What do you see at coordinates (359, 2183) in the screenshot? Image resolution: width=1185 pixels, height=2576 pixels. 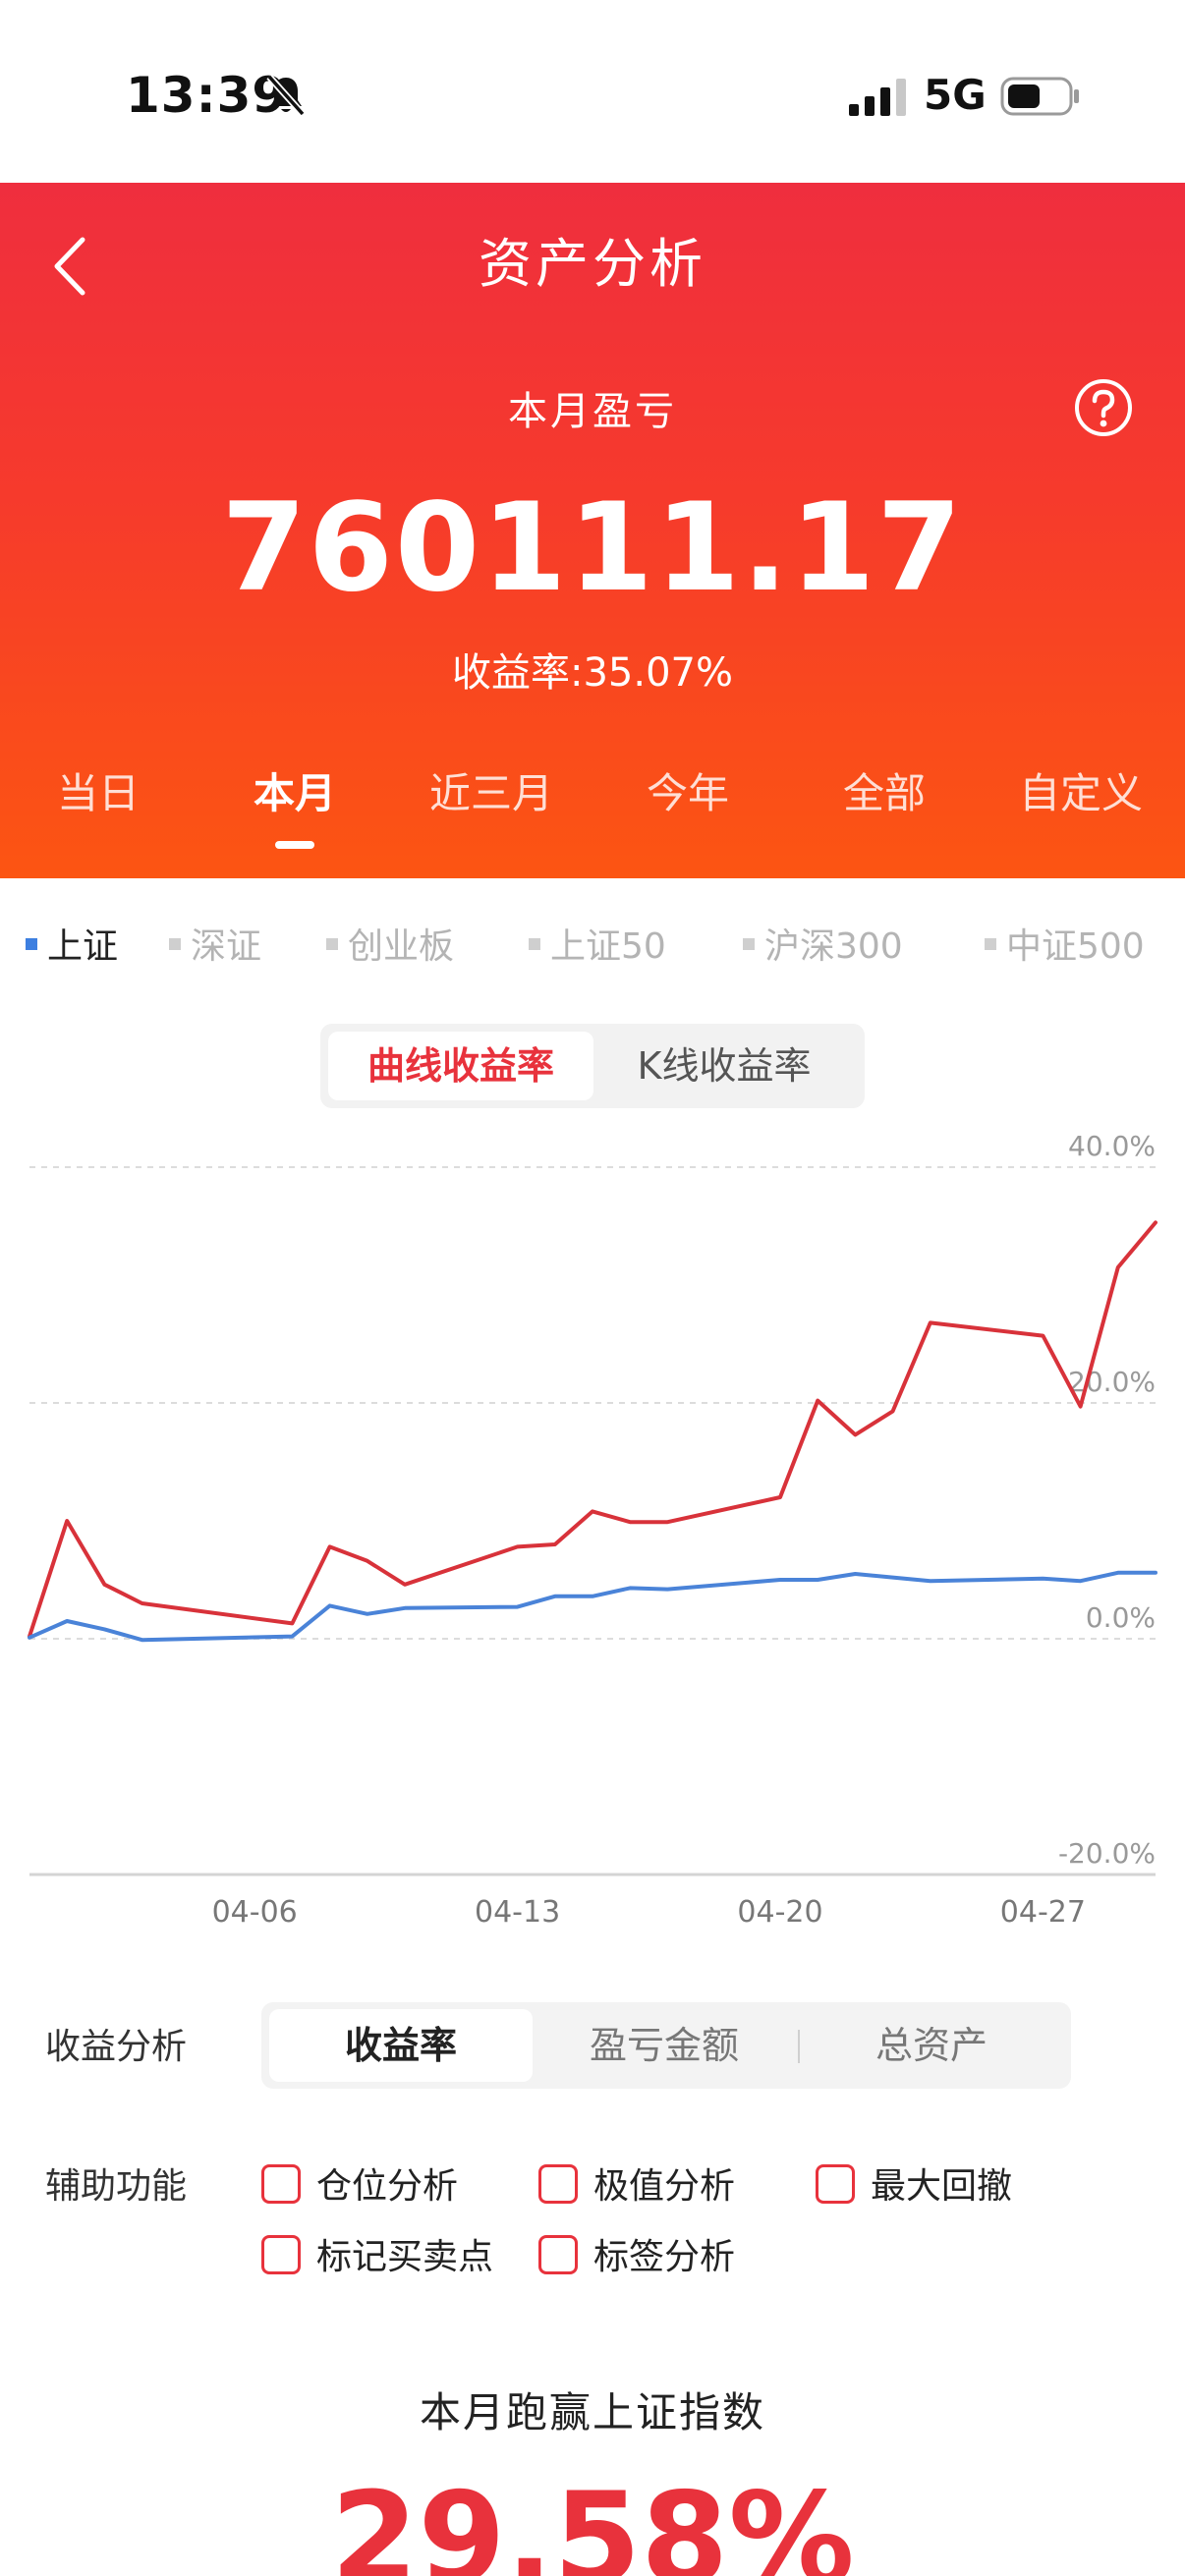 I see `aux-position-analysis: 仓位分析` at bounding box center [359, 2183].